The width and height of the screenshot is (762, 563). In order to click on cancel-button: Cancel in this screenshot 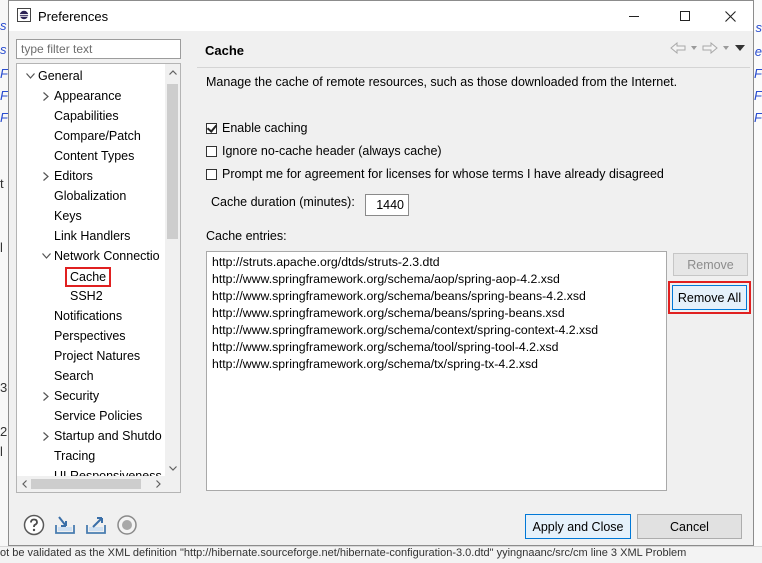, I will do `click(689, 526)`.